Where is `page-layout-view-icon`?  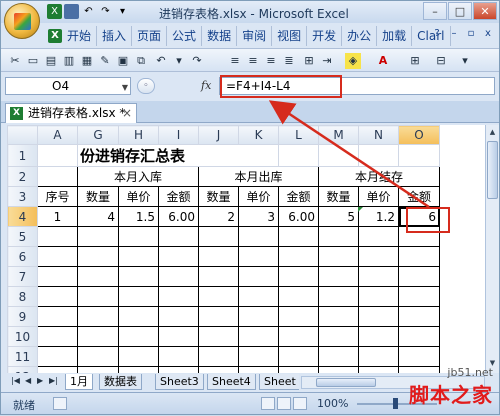 page-layout-view-icon is located at coordinates (284, 403).